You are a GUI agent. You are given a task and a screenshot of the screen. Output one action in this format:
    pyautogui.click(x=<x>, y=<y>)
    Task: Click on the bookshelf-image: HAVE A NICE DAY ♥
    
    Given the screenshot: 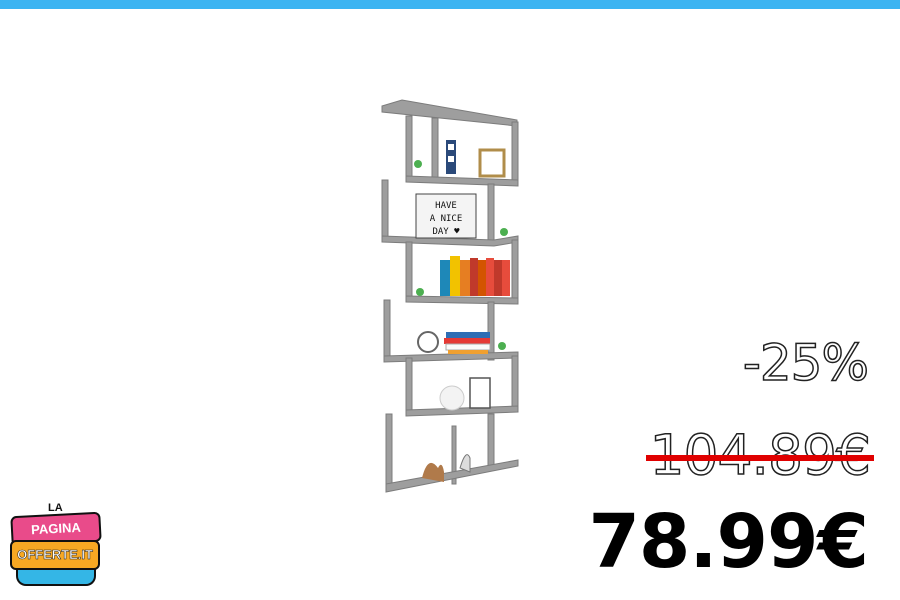 What is the action you would take?
    pyautogui.click(x=450, y=296)
    